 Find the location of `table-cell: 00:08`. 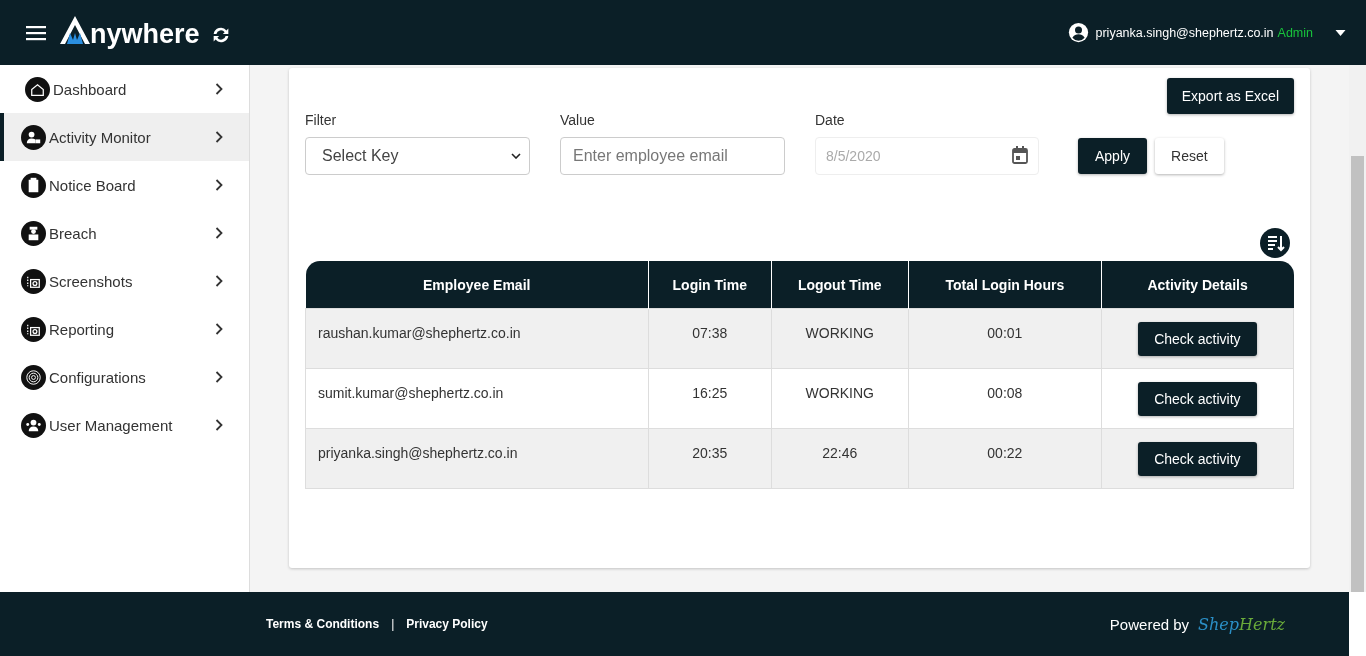

table-cell: 00:08 is located at coordinates (1005, 398).